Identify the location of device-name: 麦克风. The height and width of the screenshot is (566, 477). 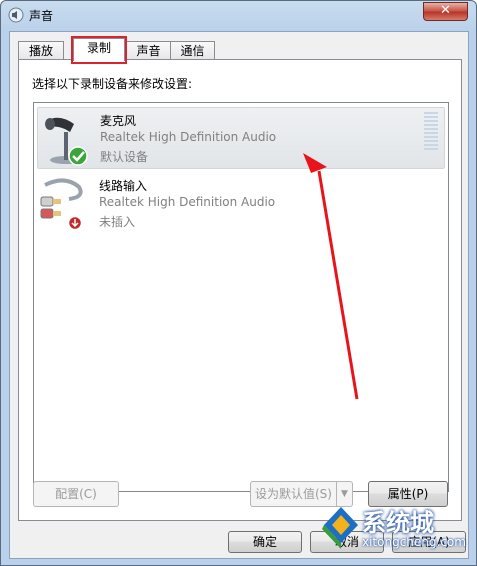
(118, 121).